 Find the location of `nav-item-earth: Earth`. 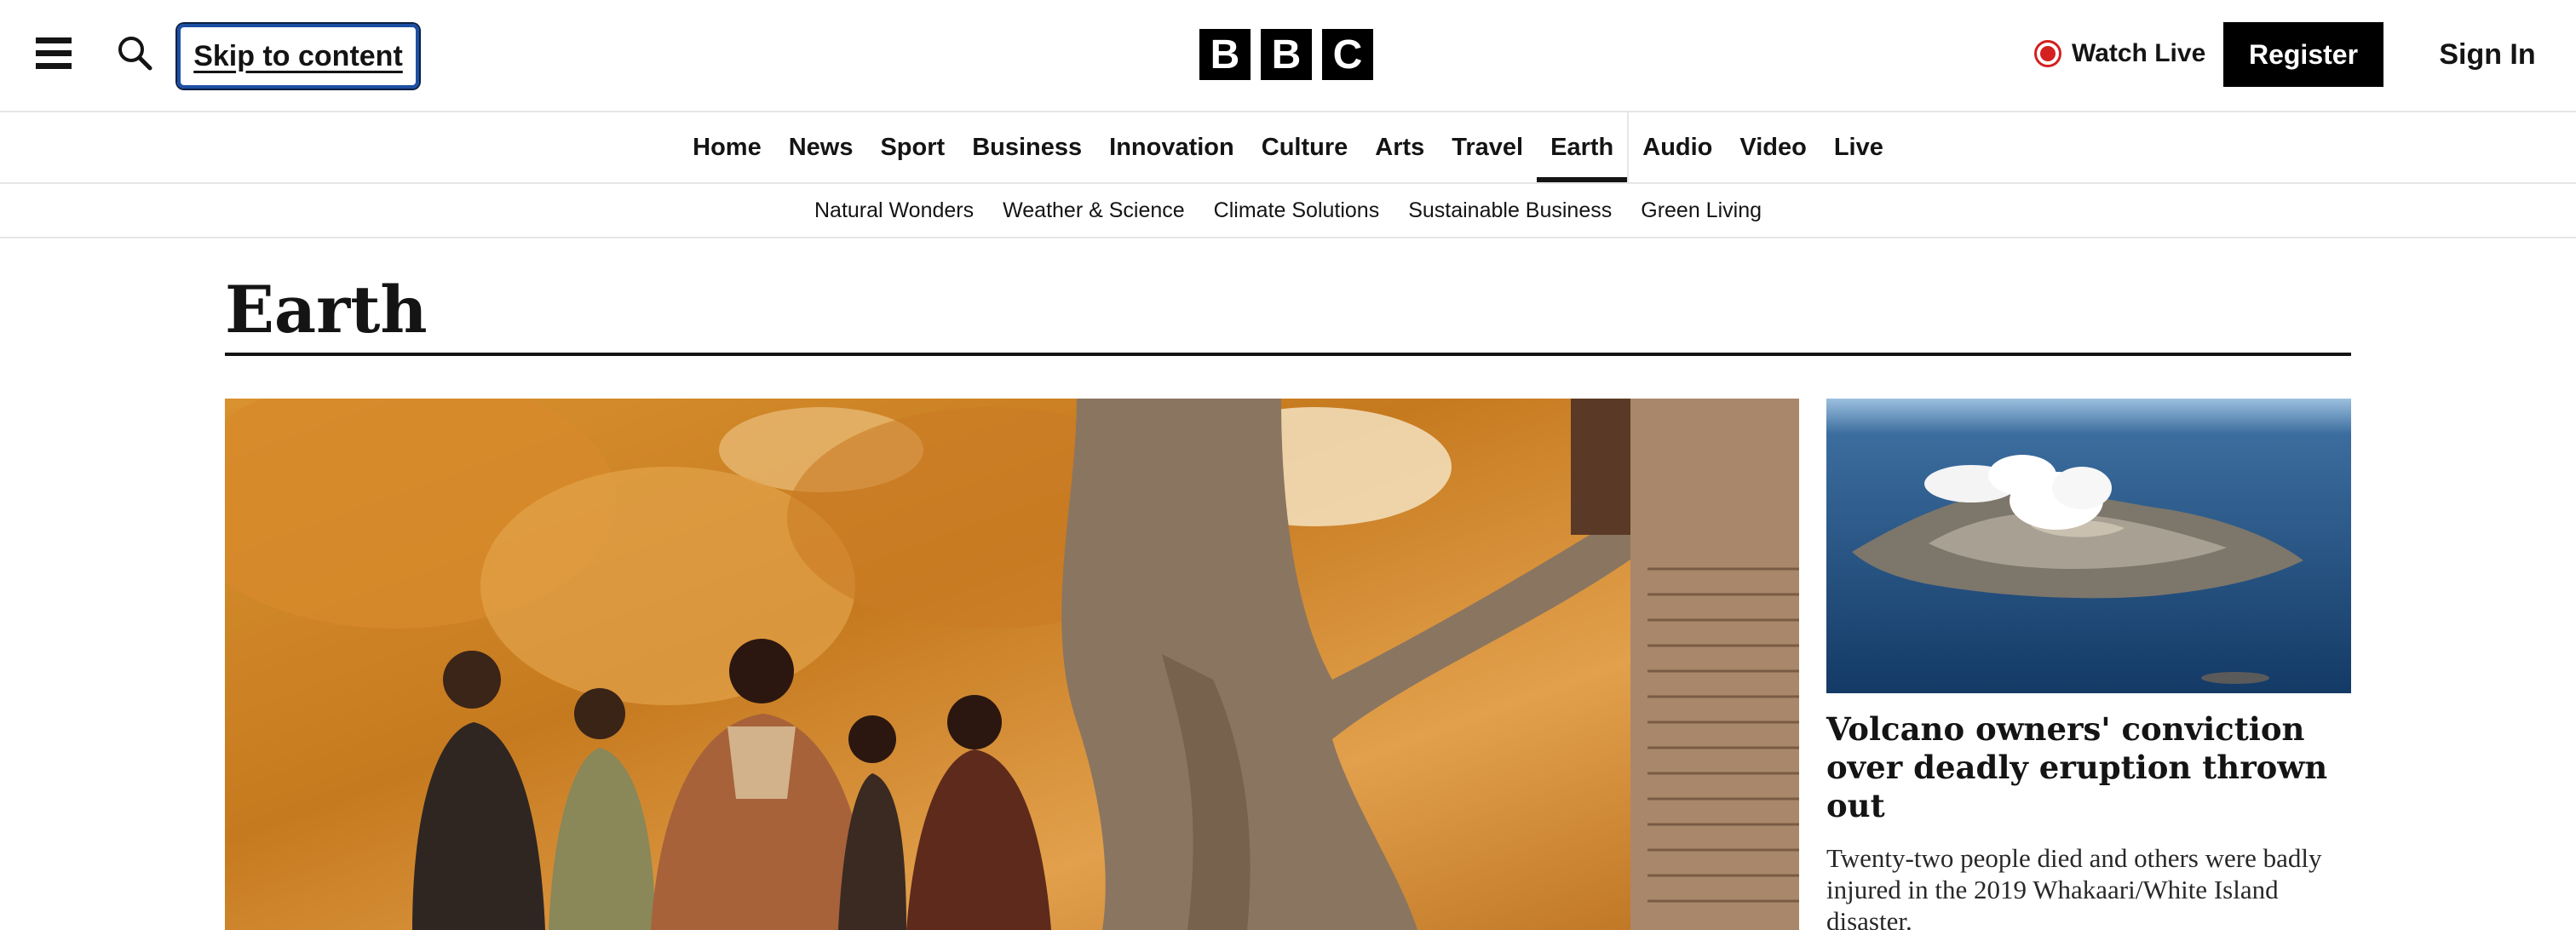

nav-item-earth: Earth is located at coordinates (1583, 147).